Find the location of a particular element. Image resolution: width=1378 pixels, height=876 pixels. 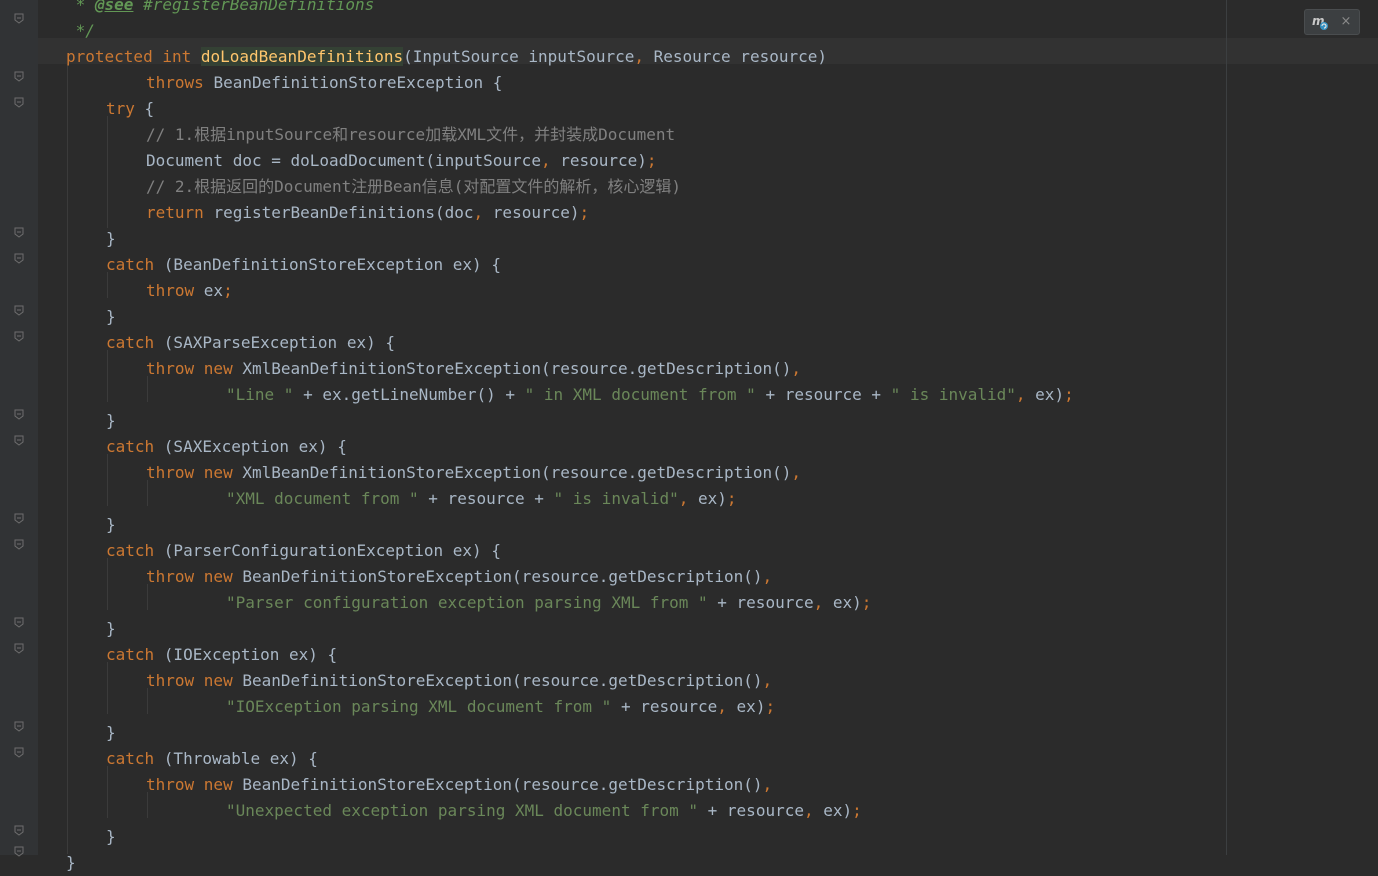

code-token: */ is located at coordinates (80, 30).